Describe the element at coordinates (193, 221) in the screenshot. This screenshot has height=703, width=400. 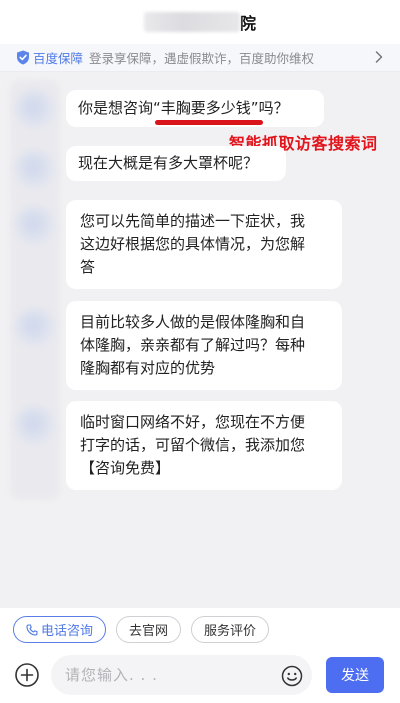
I see `message-line: 您可以先简单的描述一下症状，我` at that location.